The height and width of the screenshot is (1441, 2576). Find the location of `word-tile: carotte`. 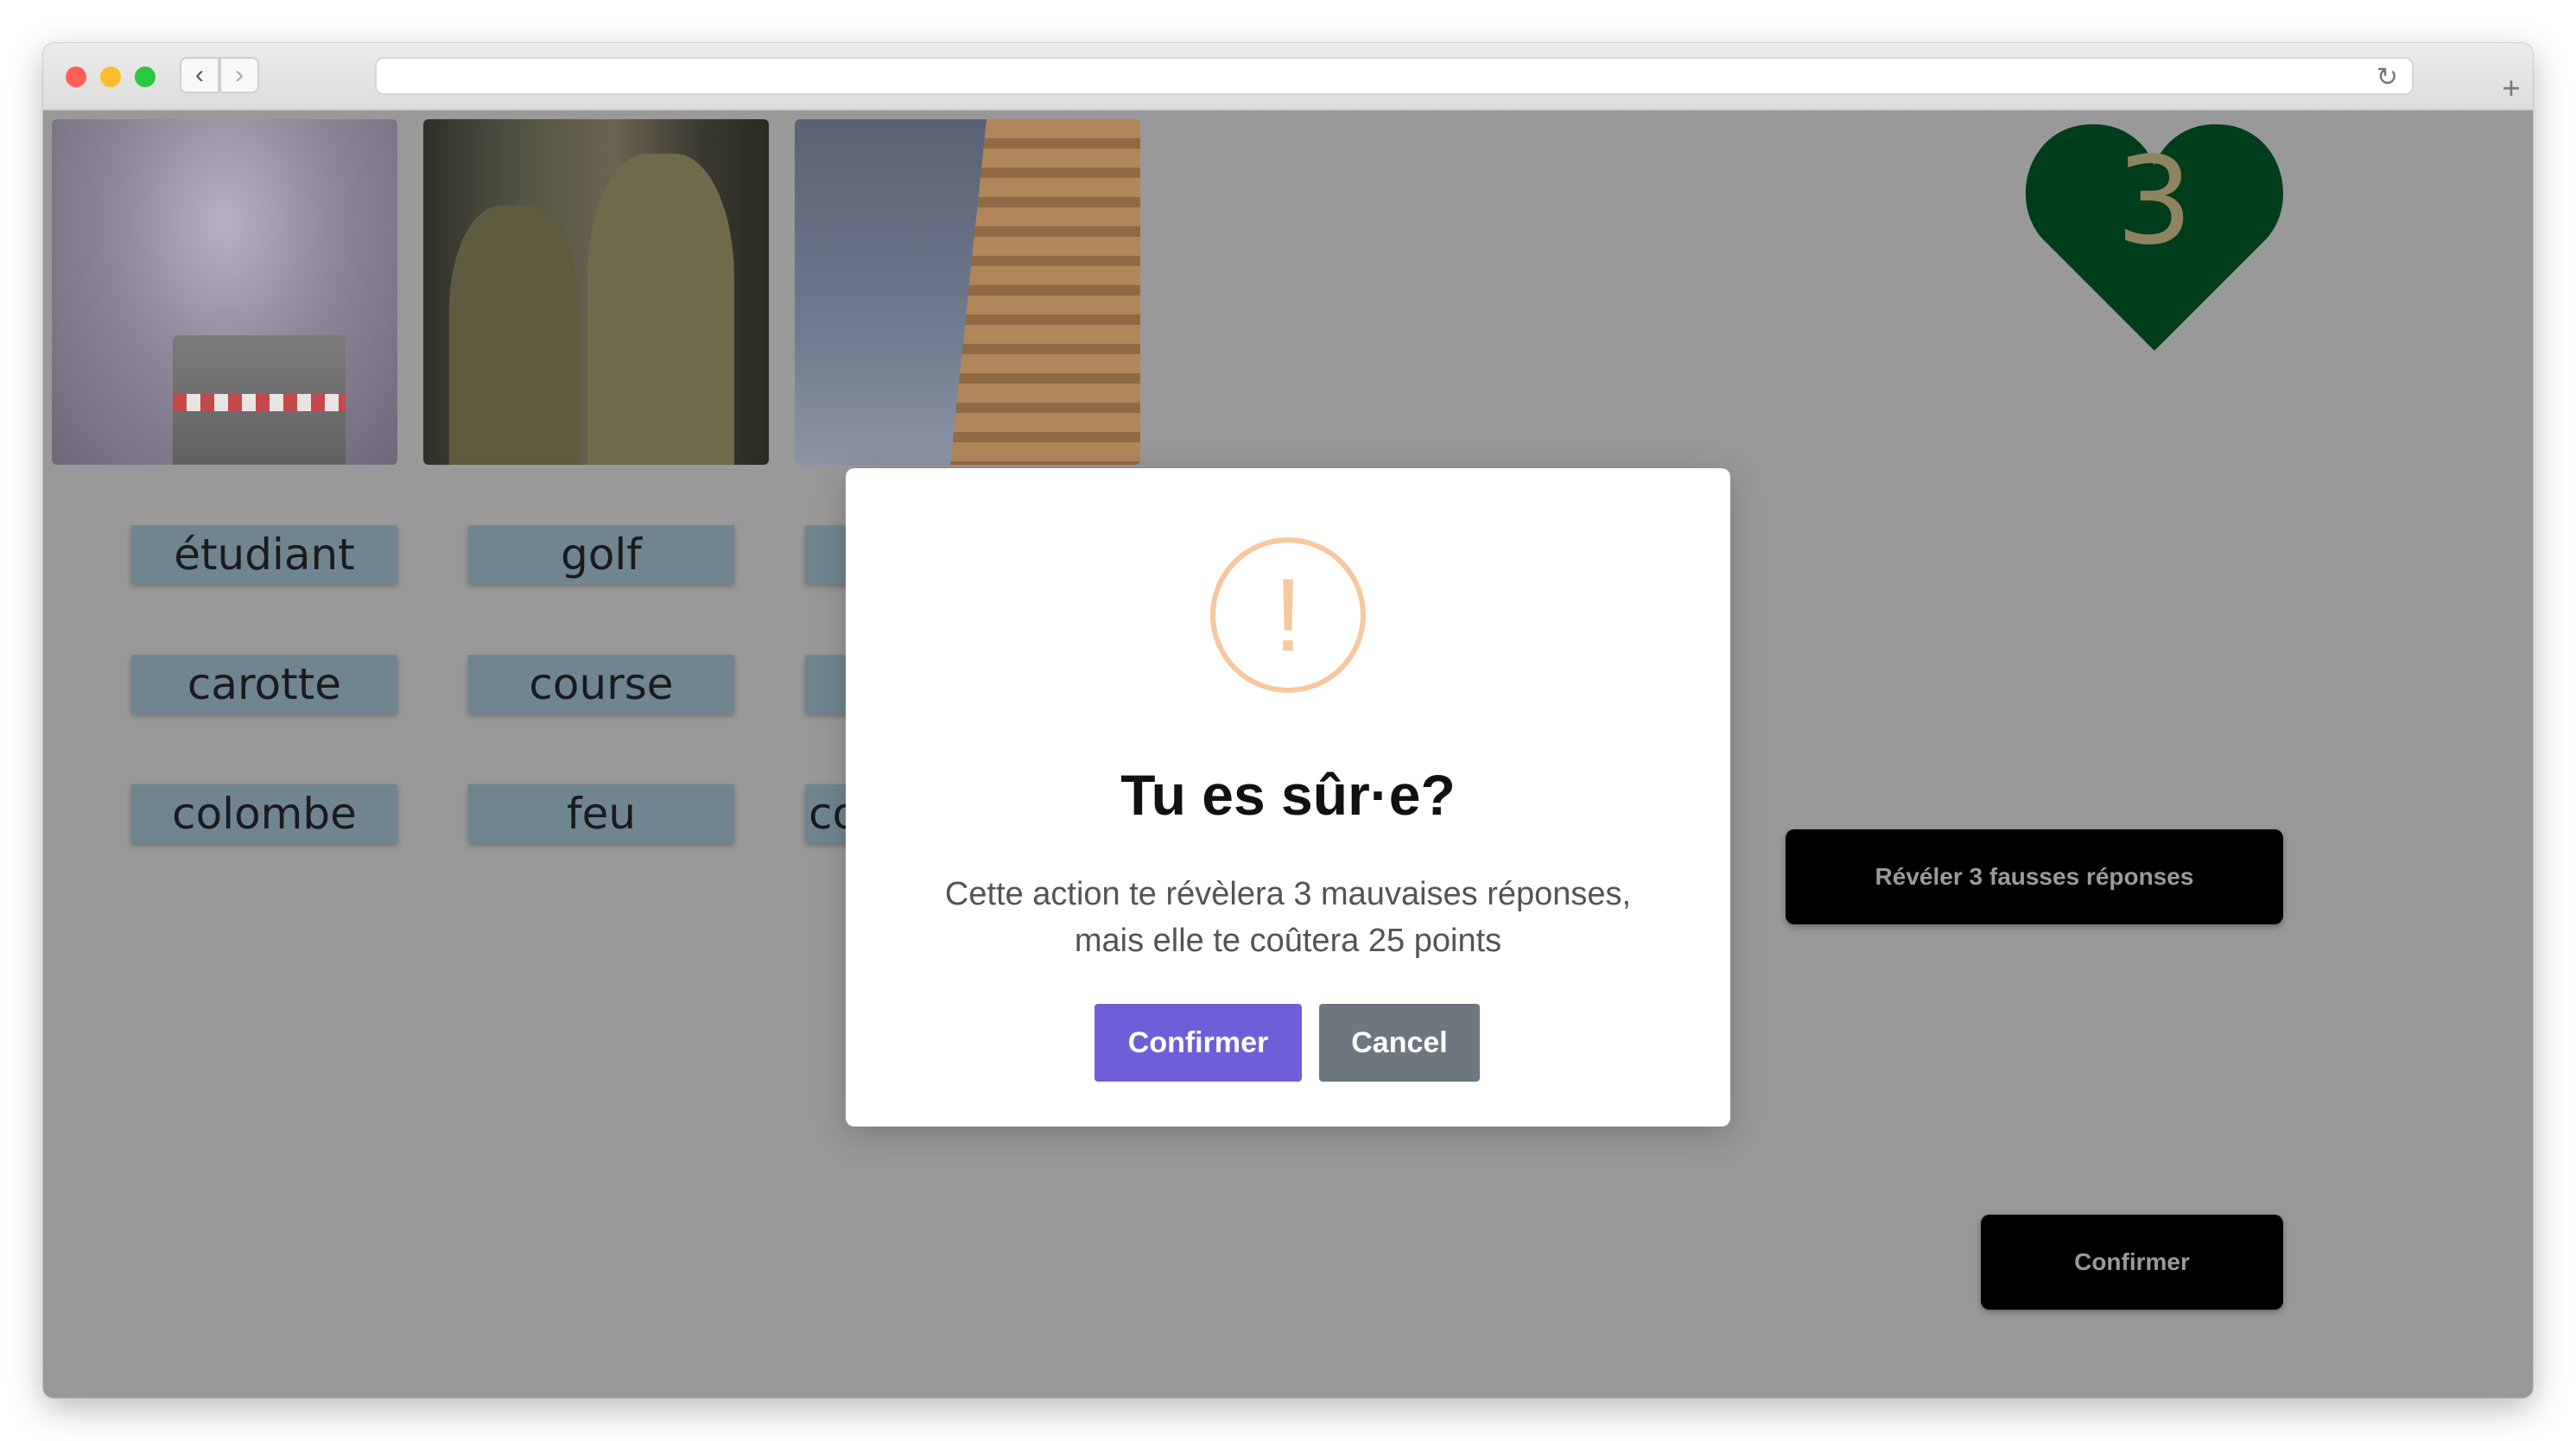

word-tile: carotte is located at coordinates (264, 684).